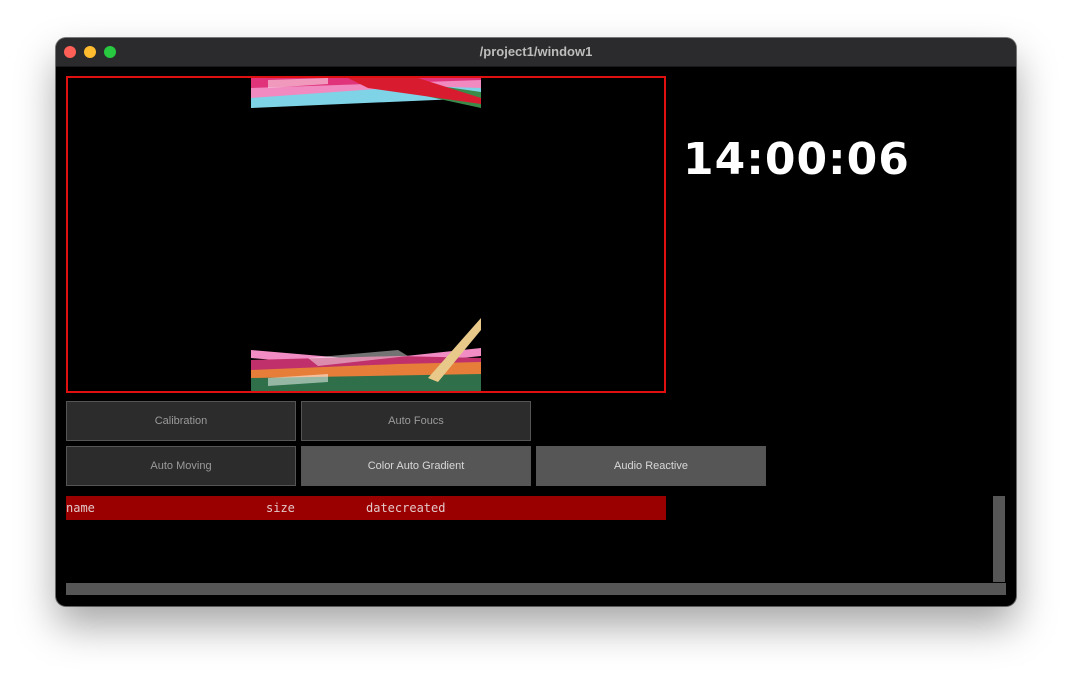 Image resolution: width=1072 pixels, height=680 pixels. I want to click on column-header-datecreated: datecreated, so click(405, 508).